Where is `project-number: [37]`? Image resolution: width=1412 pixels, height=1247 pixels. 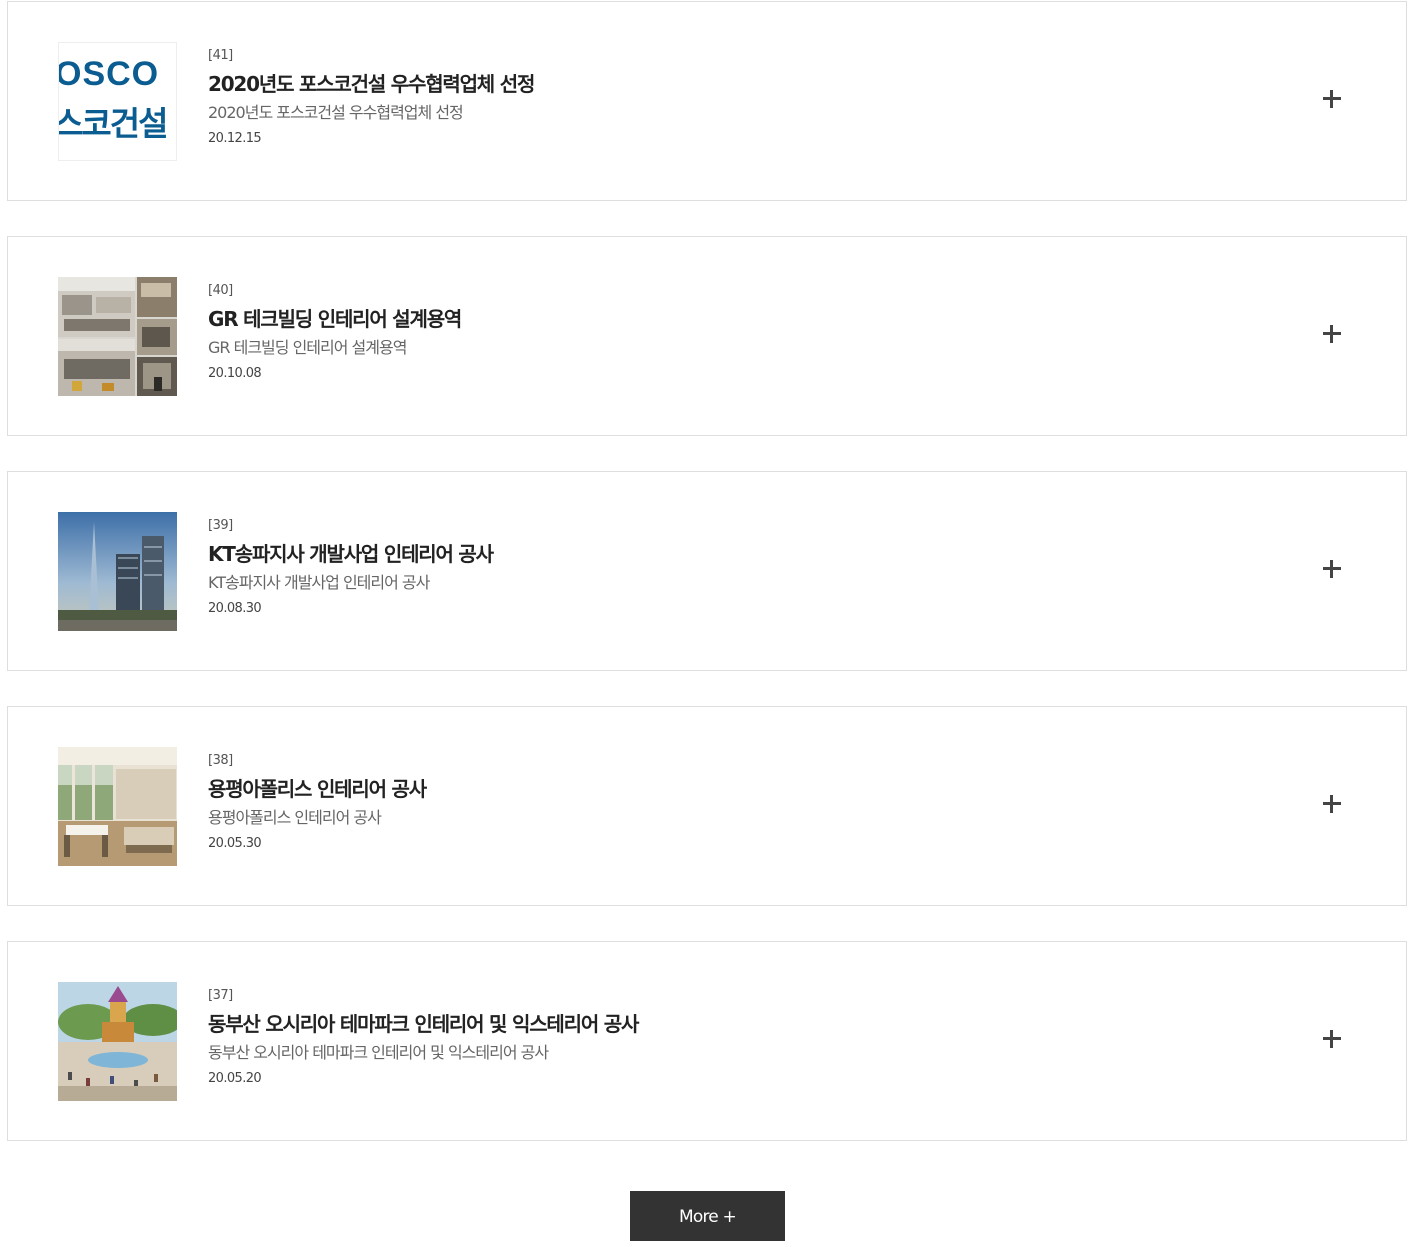
project-number: [37] is located at coordinates (220, 995).